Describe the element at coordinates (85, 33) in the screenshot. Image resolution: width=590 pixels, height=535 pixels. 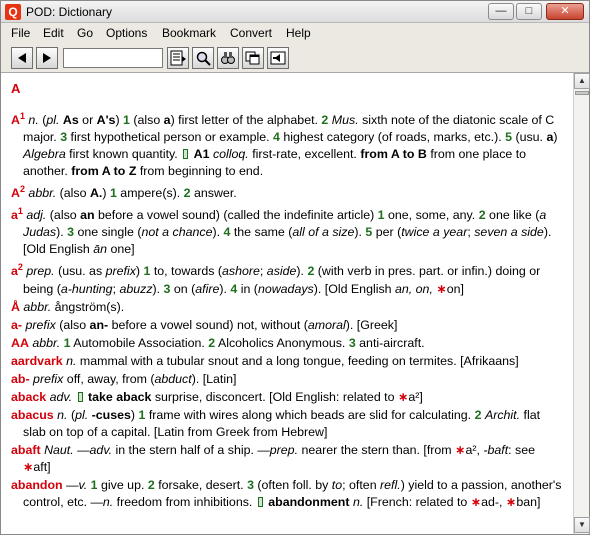
I see `menu-go: Go` at that location.